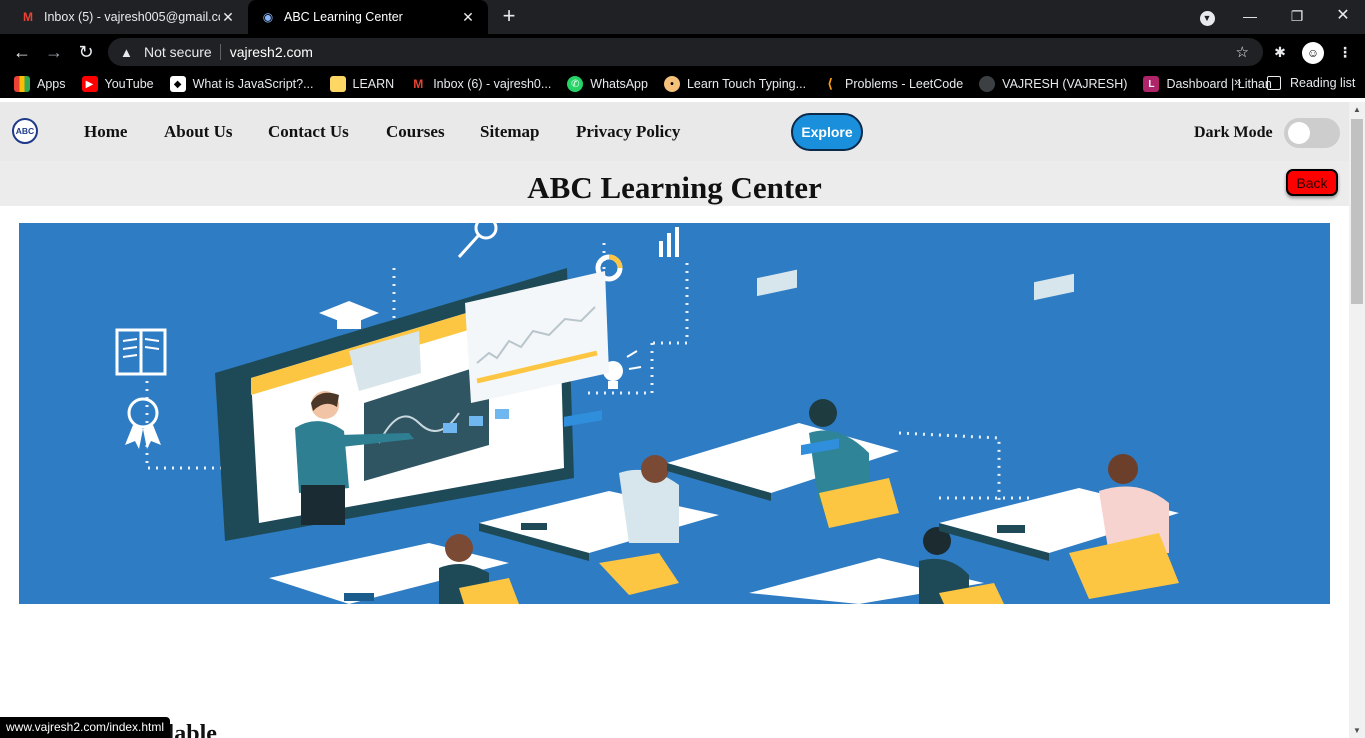  What do you see at coordinates (1357, 420) in the screenshot?
I see `page-scrollbar: ▲ ▼` at bounding box center [1357, 420].